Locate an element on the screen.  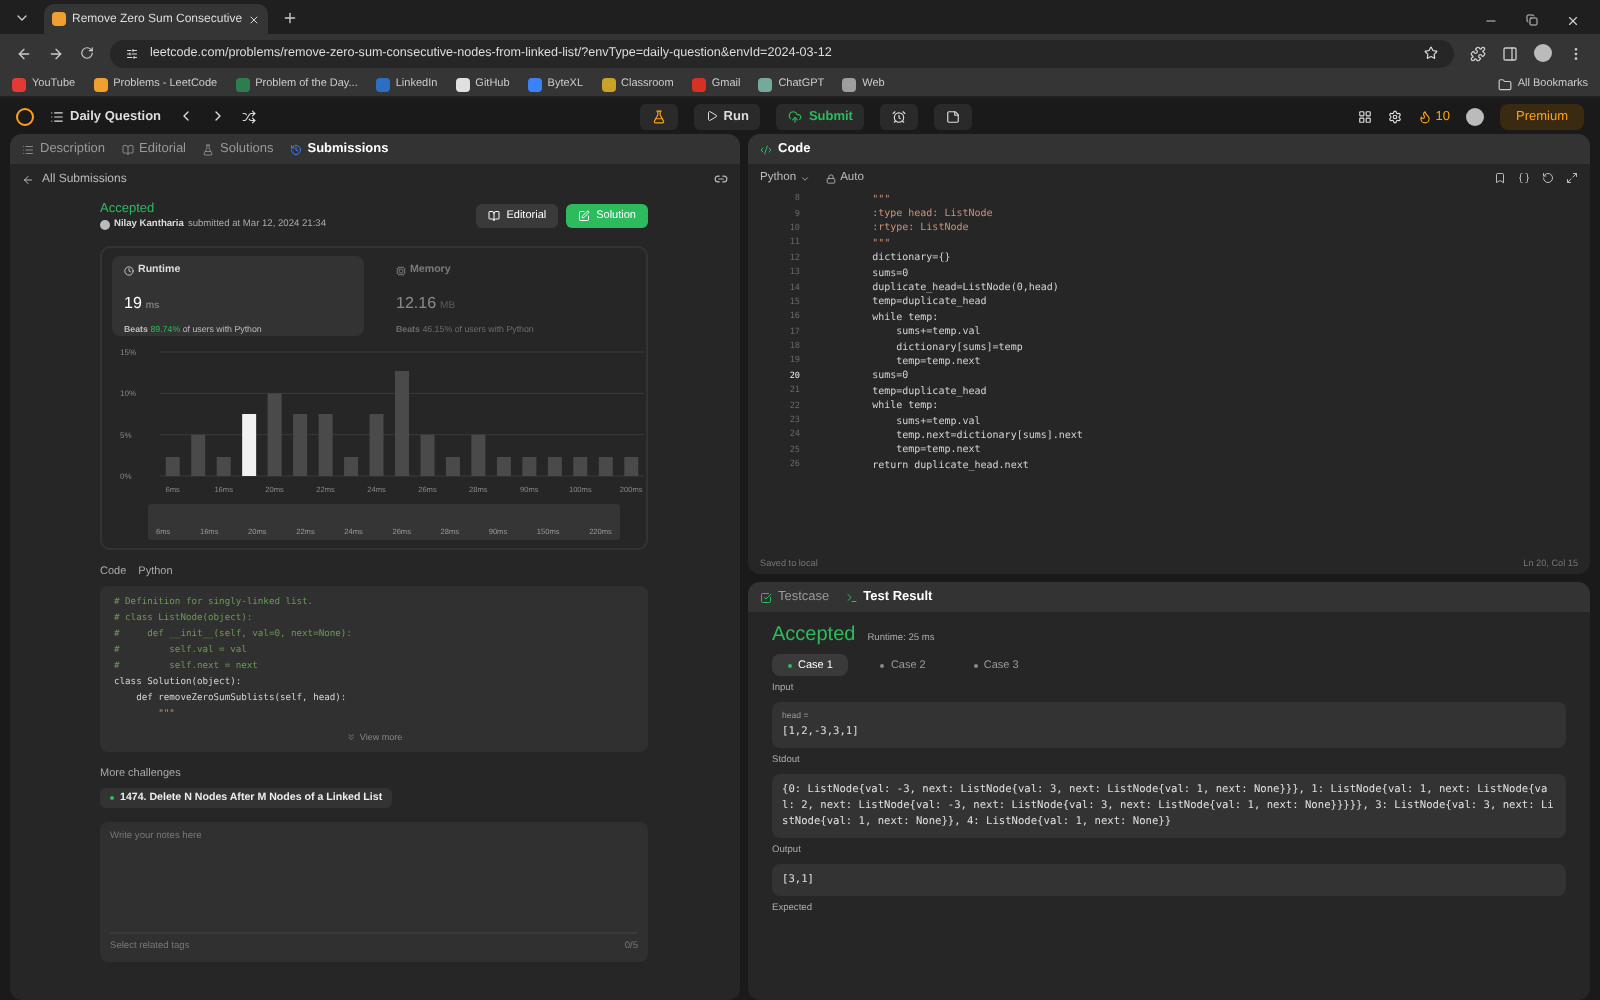
folder-icon is located at coordinates (1504, 84).